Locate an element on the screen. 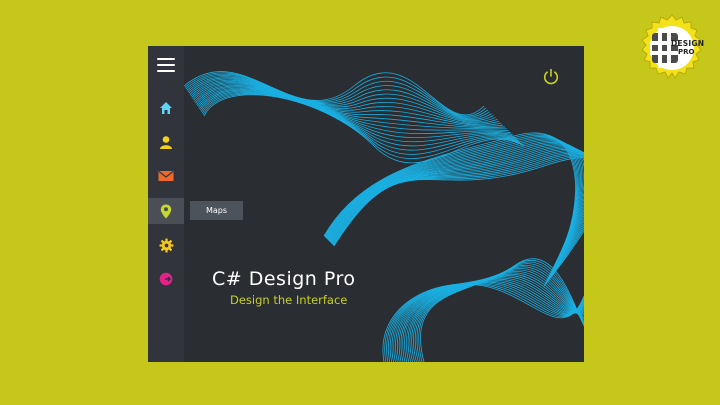 This screenshot has width=720, height=405. logo-text-pro: PRO is located at coordinates (686, 52).